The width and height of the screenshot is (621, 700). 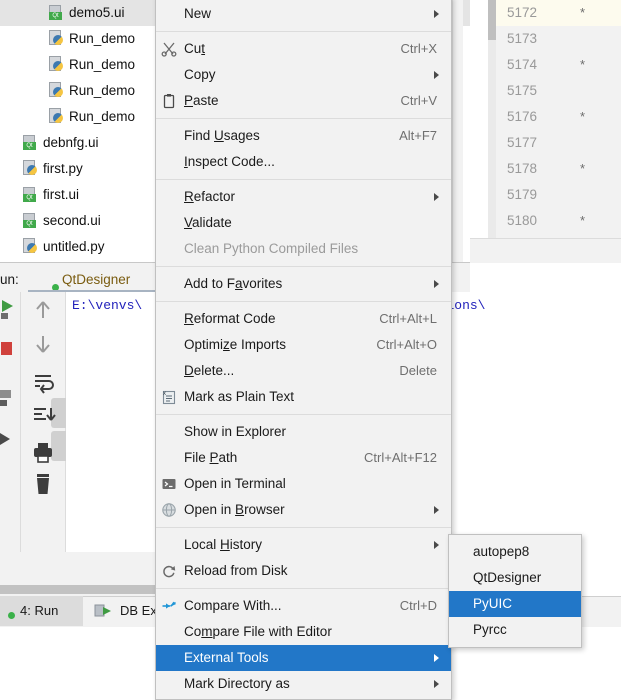 I want to click on context-menu-item: Find Usages Alt+F7, so click(x=303, y=136).